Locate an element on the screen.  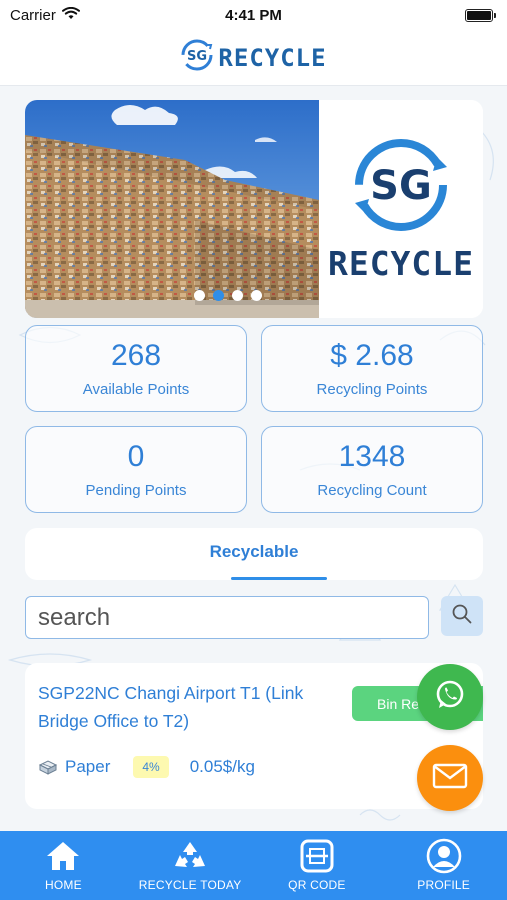
mail-icon is located at coordinates (450, 778).